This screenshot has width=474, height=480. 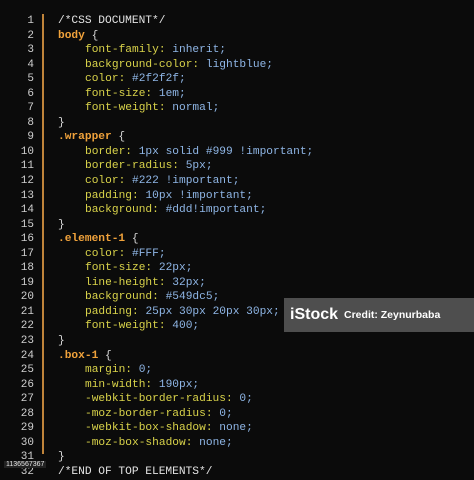 I want to click on code-line: font-family: inherit;, so click(x=263, y=50).